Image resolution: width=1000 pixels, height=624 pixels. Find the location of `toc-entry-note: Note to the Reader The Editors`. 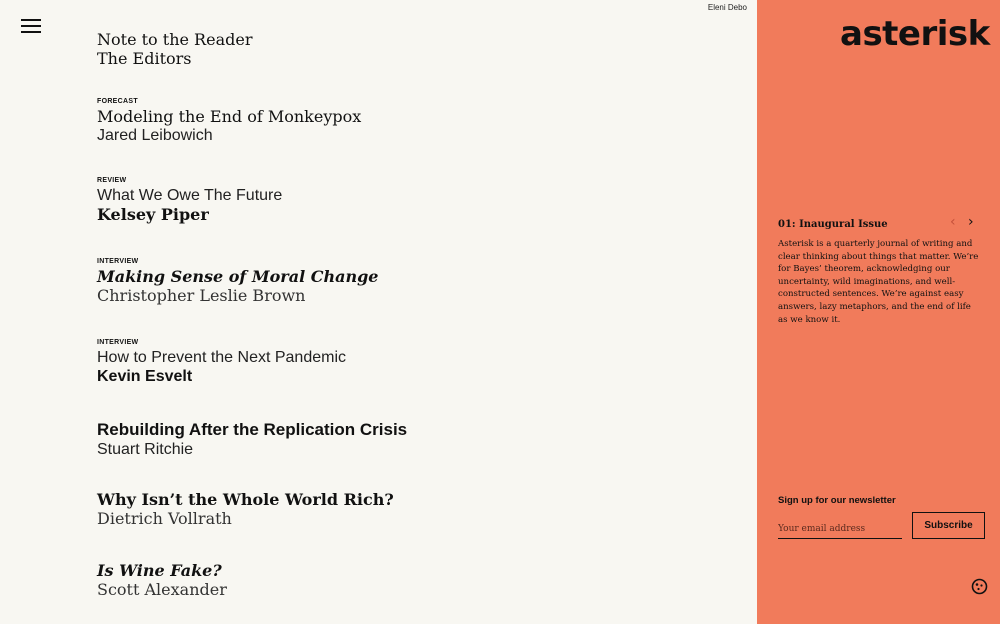

toc-entry-note: Note to the Reader The Editors is located at coordinates (397, 49).